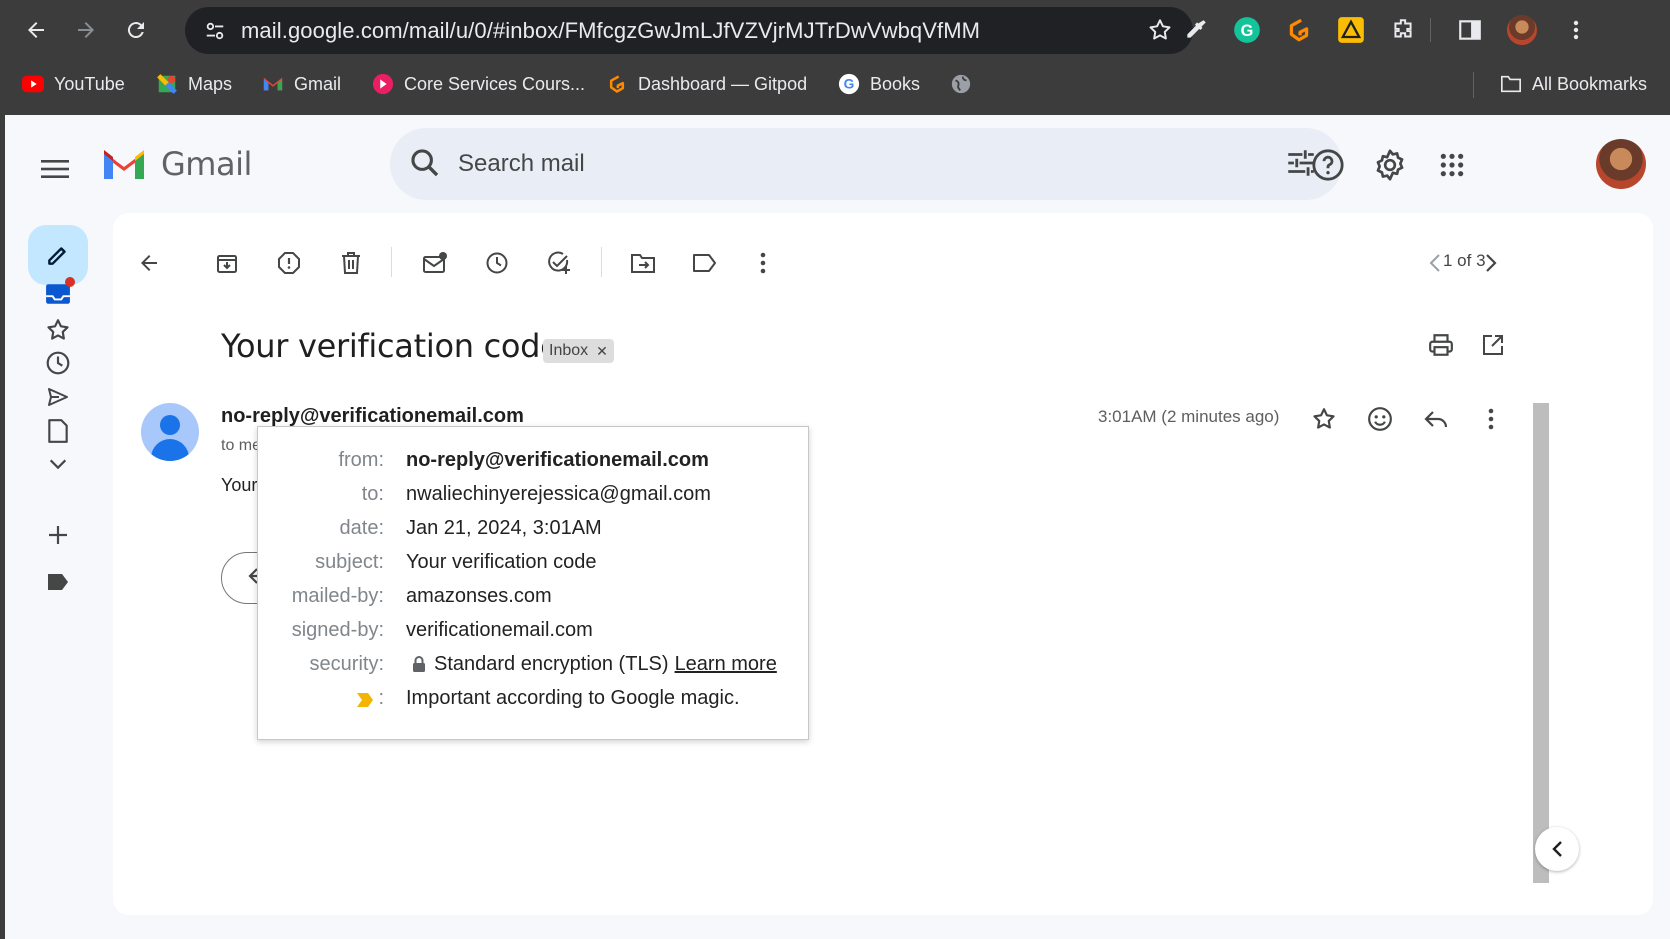  What do you see at coordinates (557, 460) in the screenshot?
I see `details-from-value: no-reply@verificationemail.com` at bounding box center [557, 460].